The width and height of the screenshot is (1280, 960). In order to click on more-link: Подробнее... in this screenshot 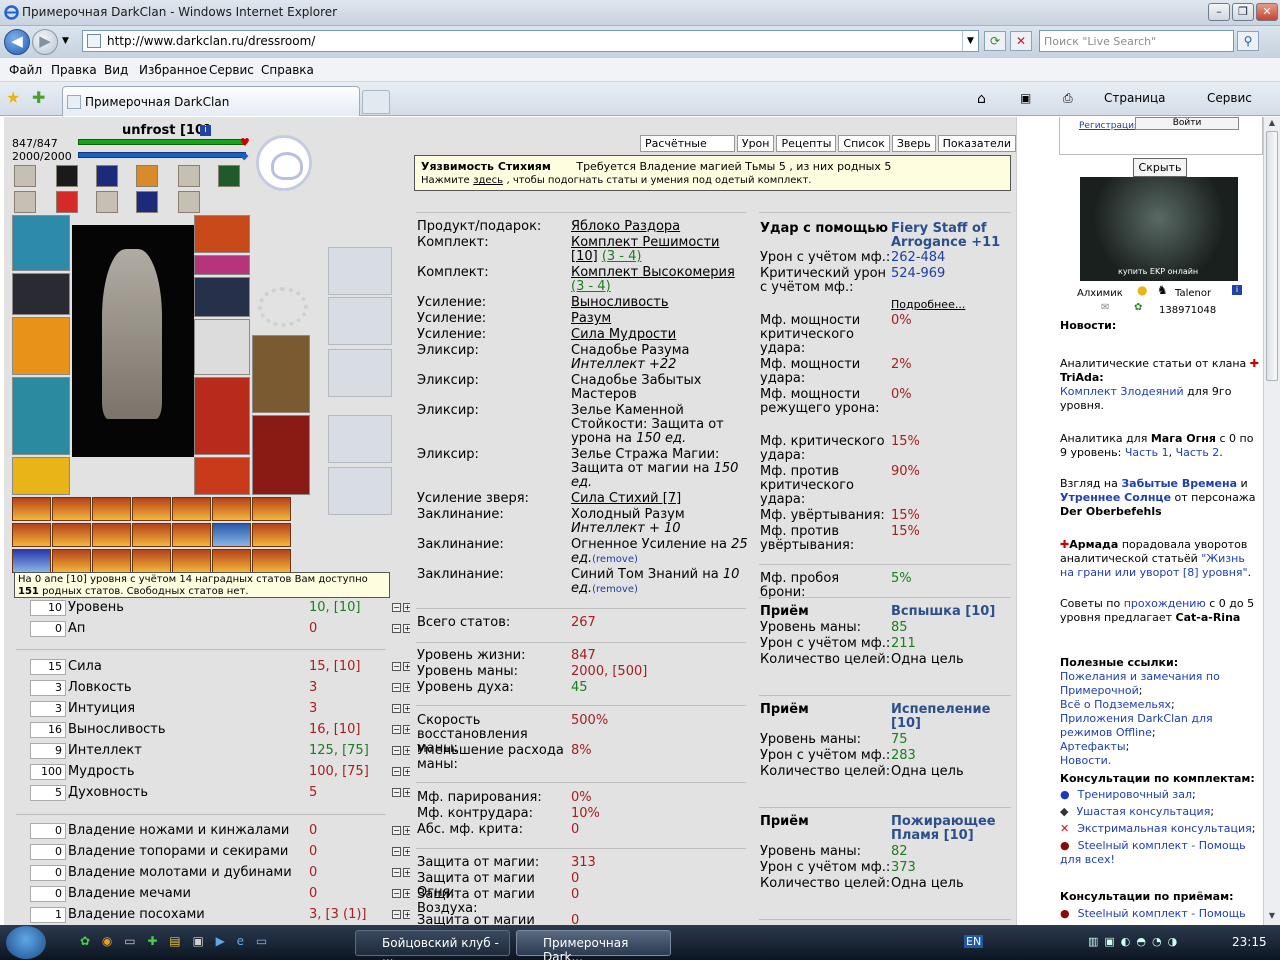, I will do `click(928, 305)`.